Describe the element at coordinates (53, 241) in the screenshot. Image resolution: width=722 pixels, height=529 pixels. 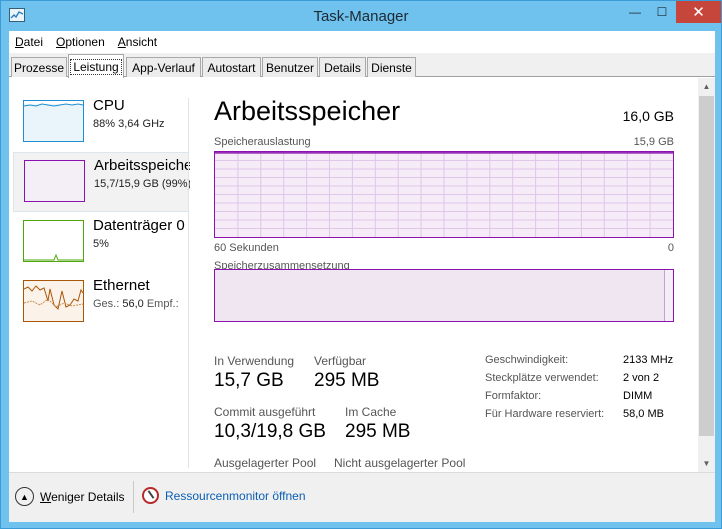
I see `disk-thumbnail-graph` at that location.